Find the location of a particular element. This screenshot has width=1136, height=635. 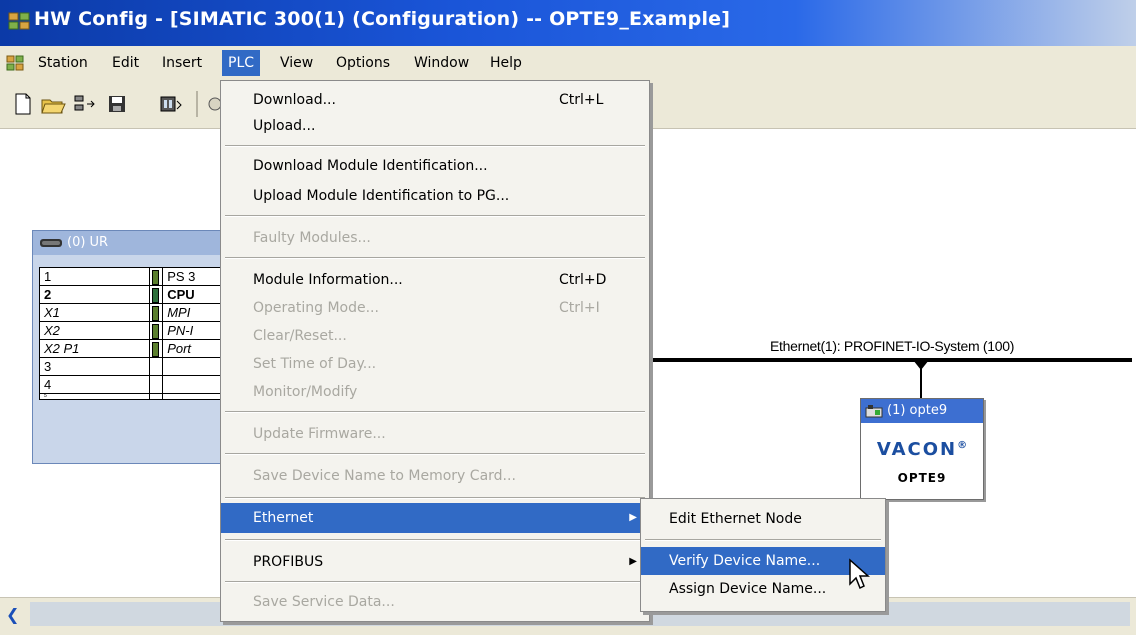

download-to-module-icon is located at coordinates (171, 104).